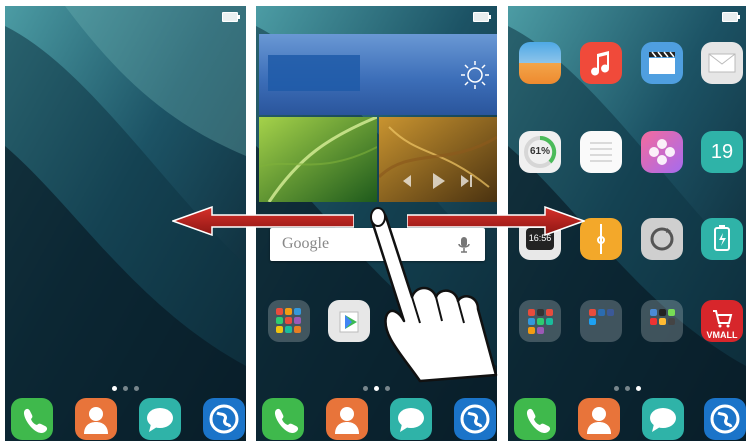 This screenshot has width=746, height=441. Describe the element at coordinates (662, 63) in the screenshot. I see `video-icon` at that location.